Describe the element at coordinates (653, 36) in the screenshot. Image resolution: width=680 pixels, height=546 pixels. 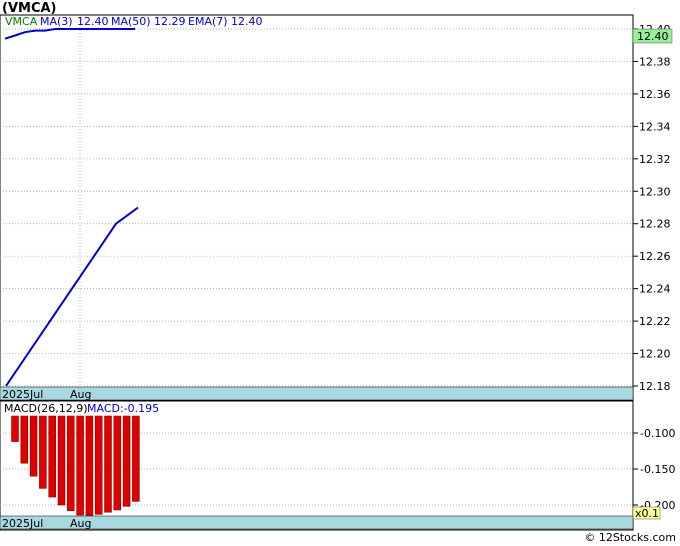
I see `current-price-label: 12.40` at that location.